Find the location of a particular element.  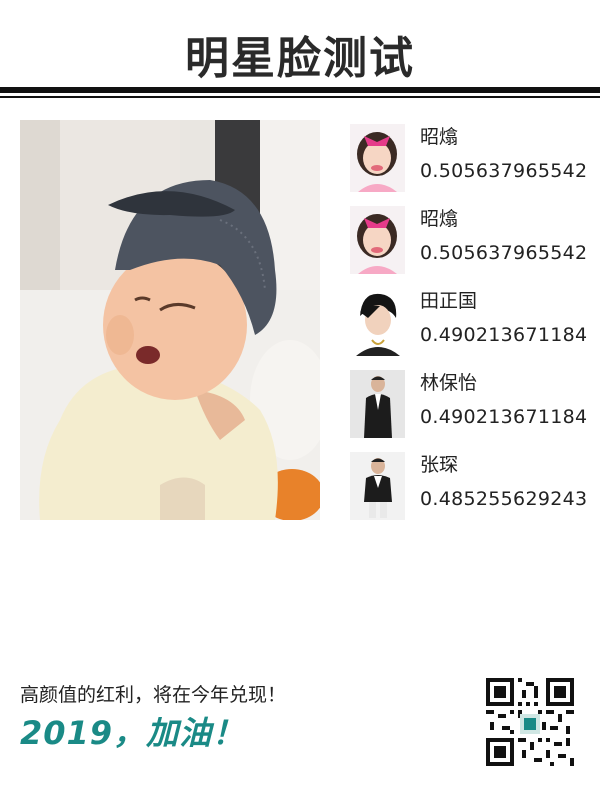

match-item: 林保怡 0.490213671184 is located at coordinates (470, 402).